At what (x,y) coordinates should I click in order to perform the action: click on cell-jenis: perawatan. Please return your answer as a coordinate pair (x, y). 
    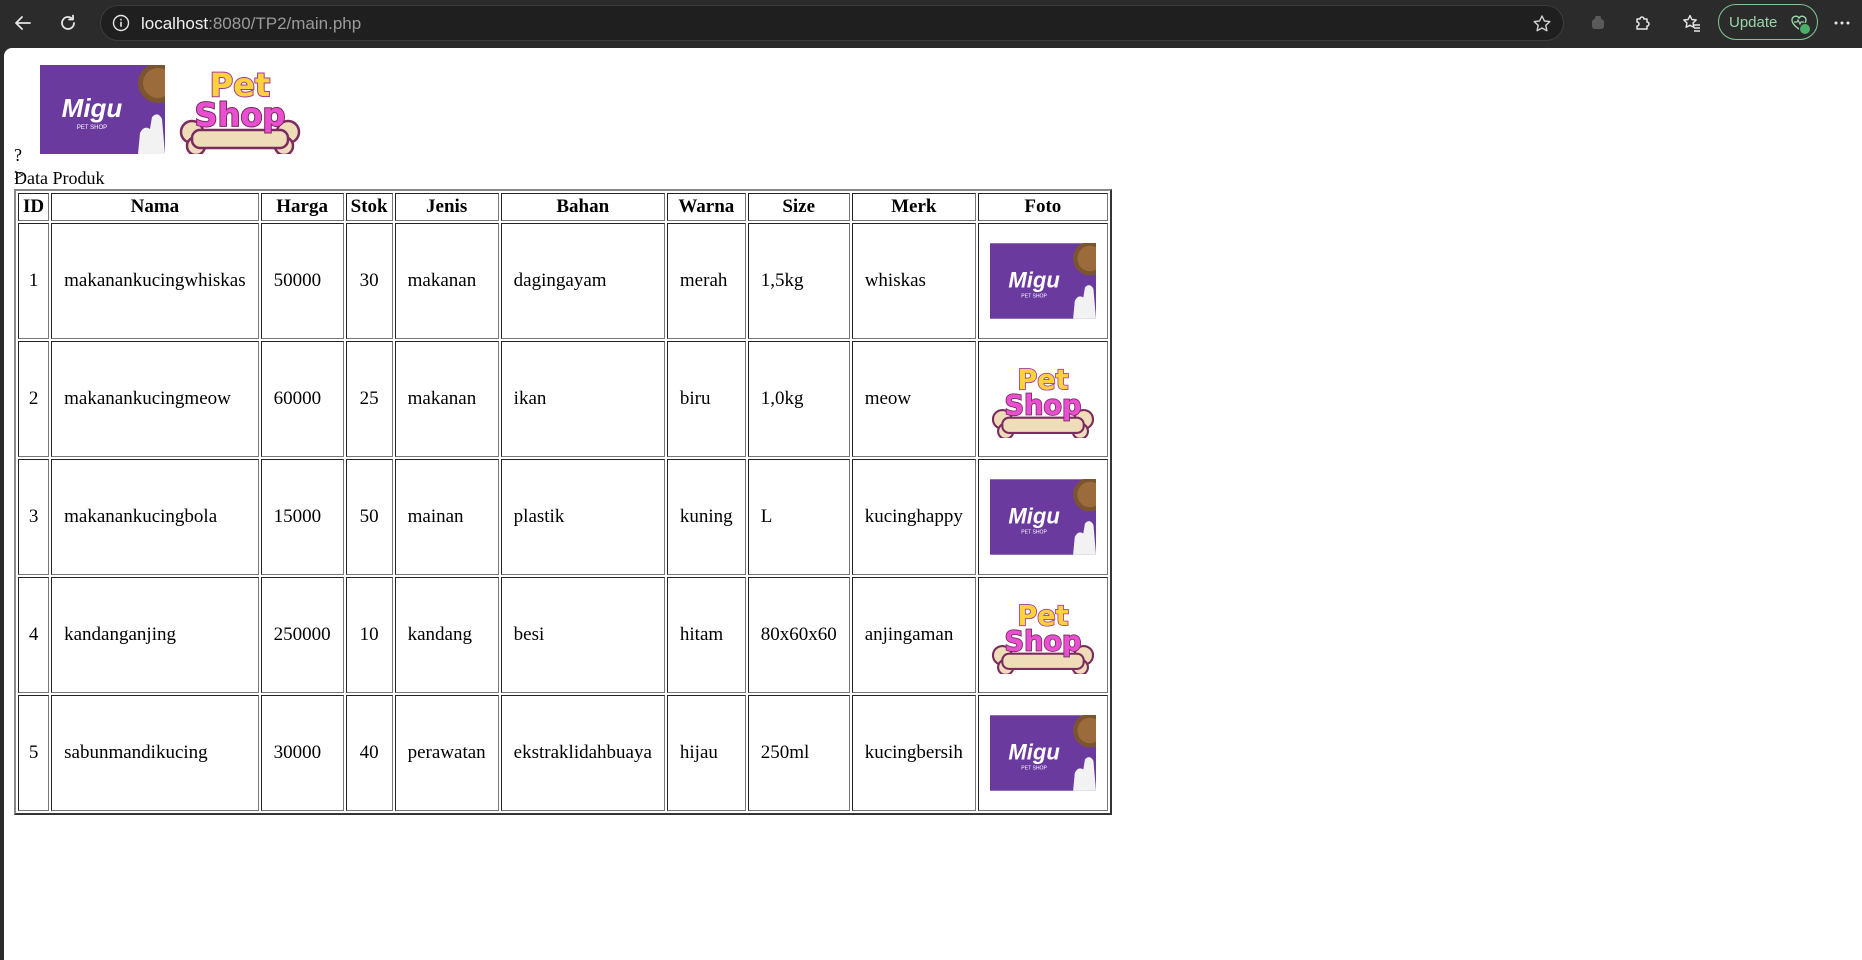
    Looking at the image, I should click on (446, 753).